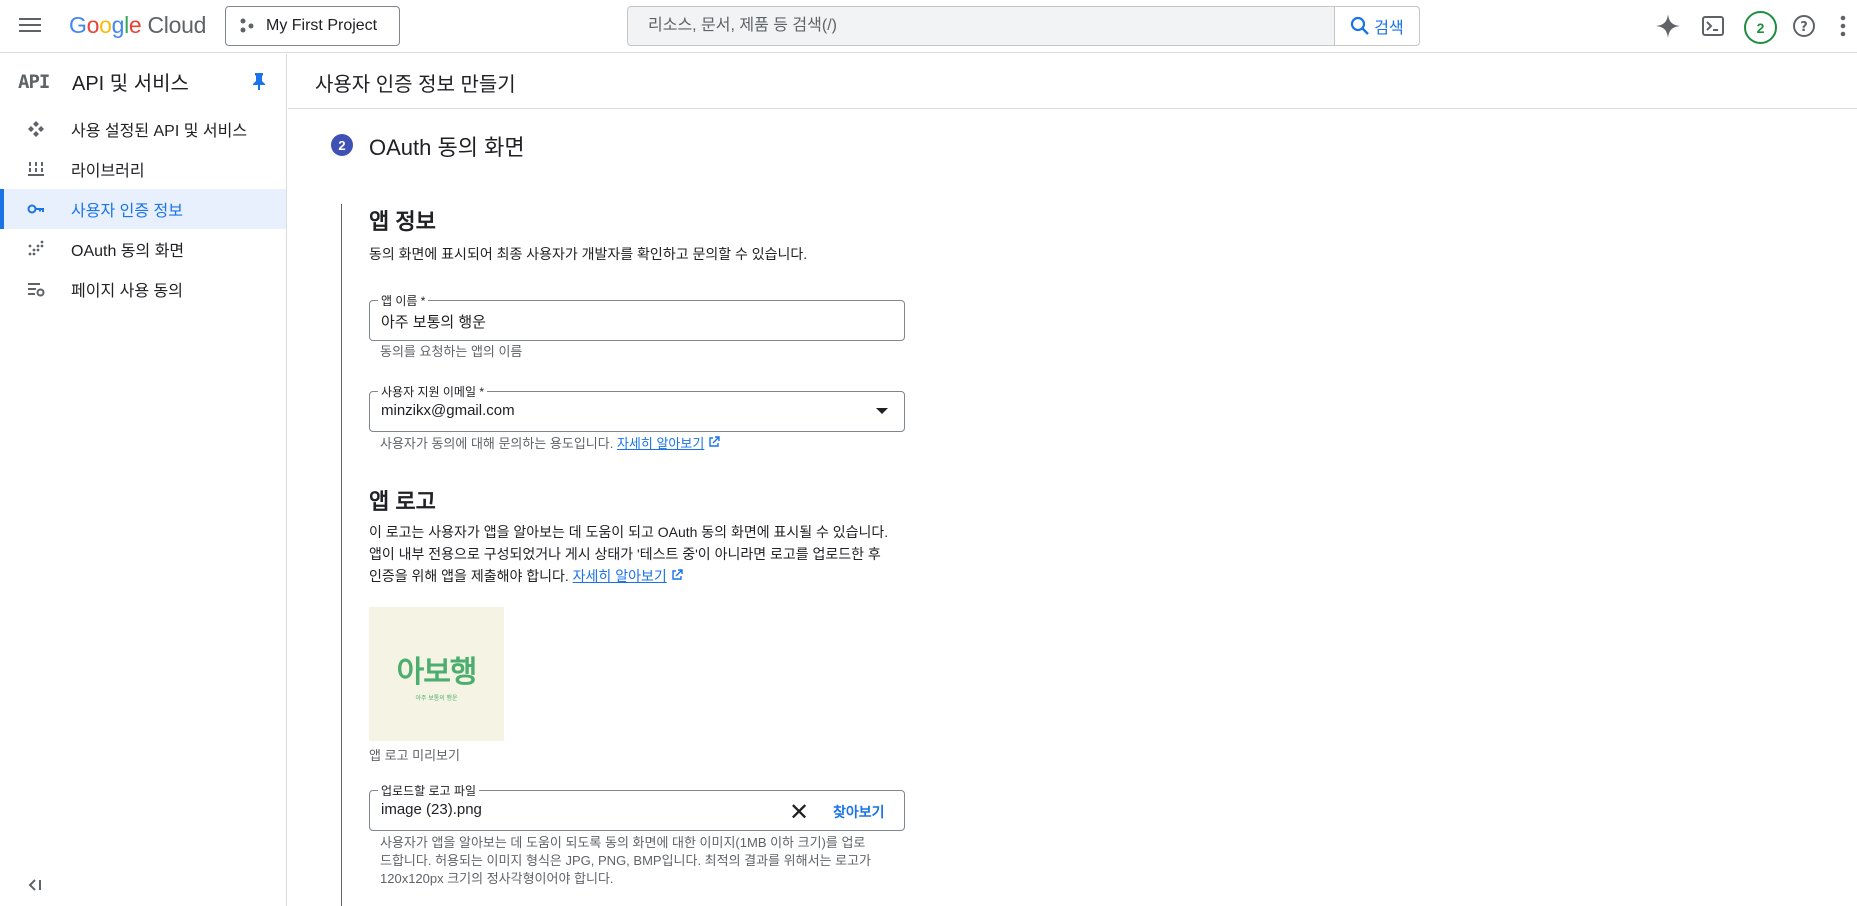 This screenshot has width=1857, height=906. I want to click on clear-file-icon: ✕, so click(799, 812).